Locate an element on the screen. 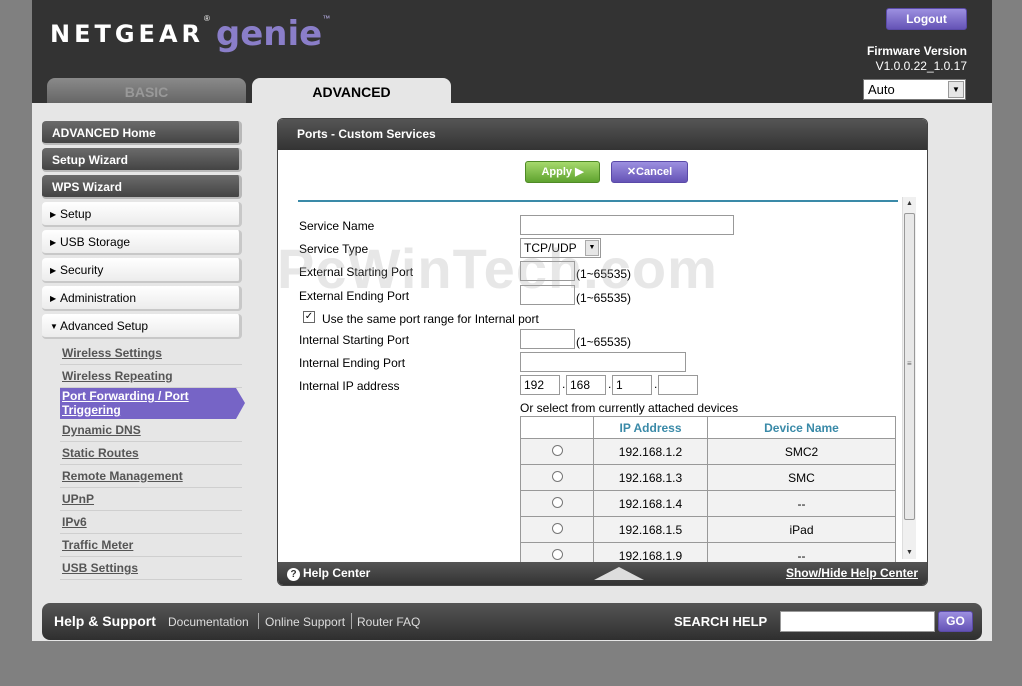 The height and width of the screenshot is (686, 1022). sidebar-link-dynamic-dns: Dynamic DNS is located at coordinates (151, 430).